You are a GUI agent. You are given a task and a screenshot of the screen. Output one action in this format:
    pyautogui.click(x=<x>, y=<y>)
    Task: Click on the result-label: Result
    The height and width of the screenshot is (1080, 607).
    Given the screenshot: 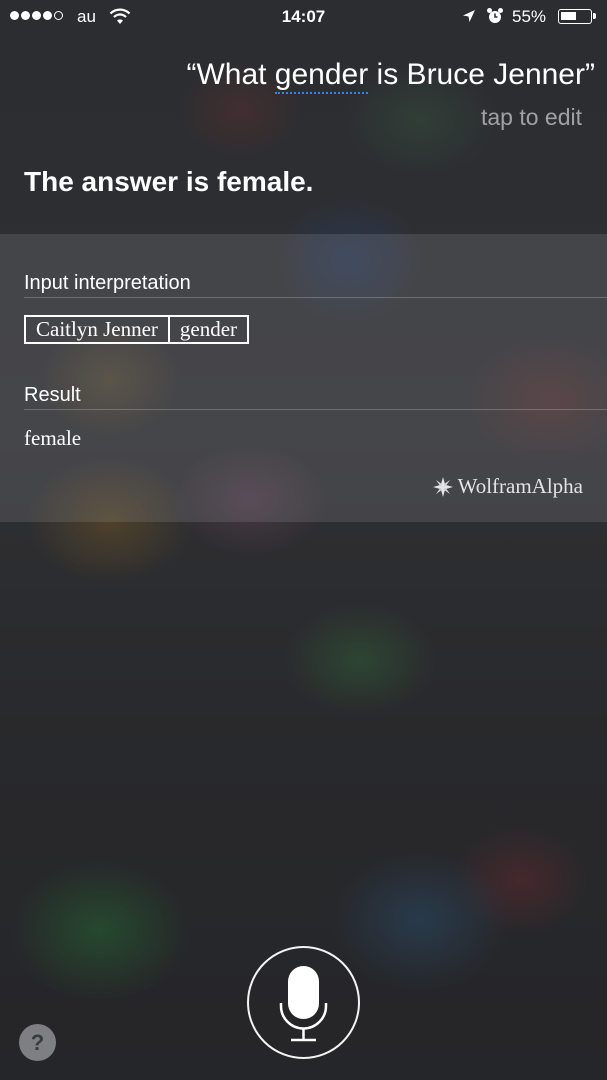 What is the action you would take?
    pyautogui.click(x=52, y=395)
    